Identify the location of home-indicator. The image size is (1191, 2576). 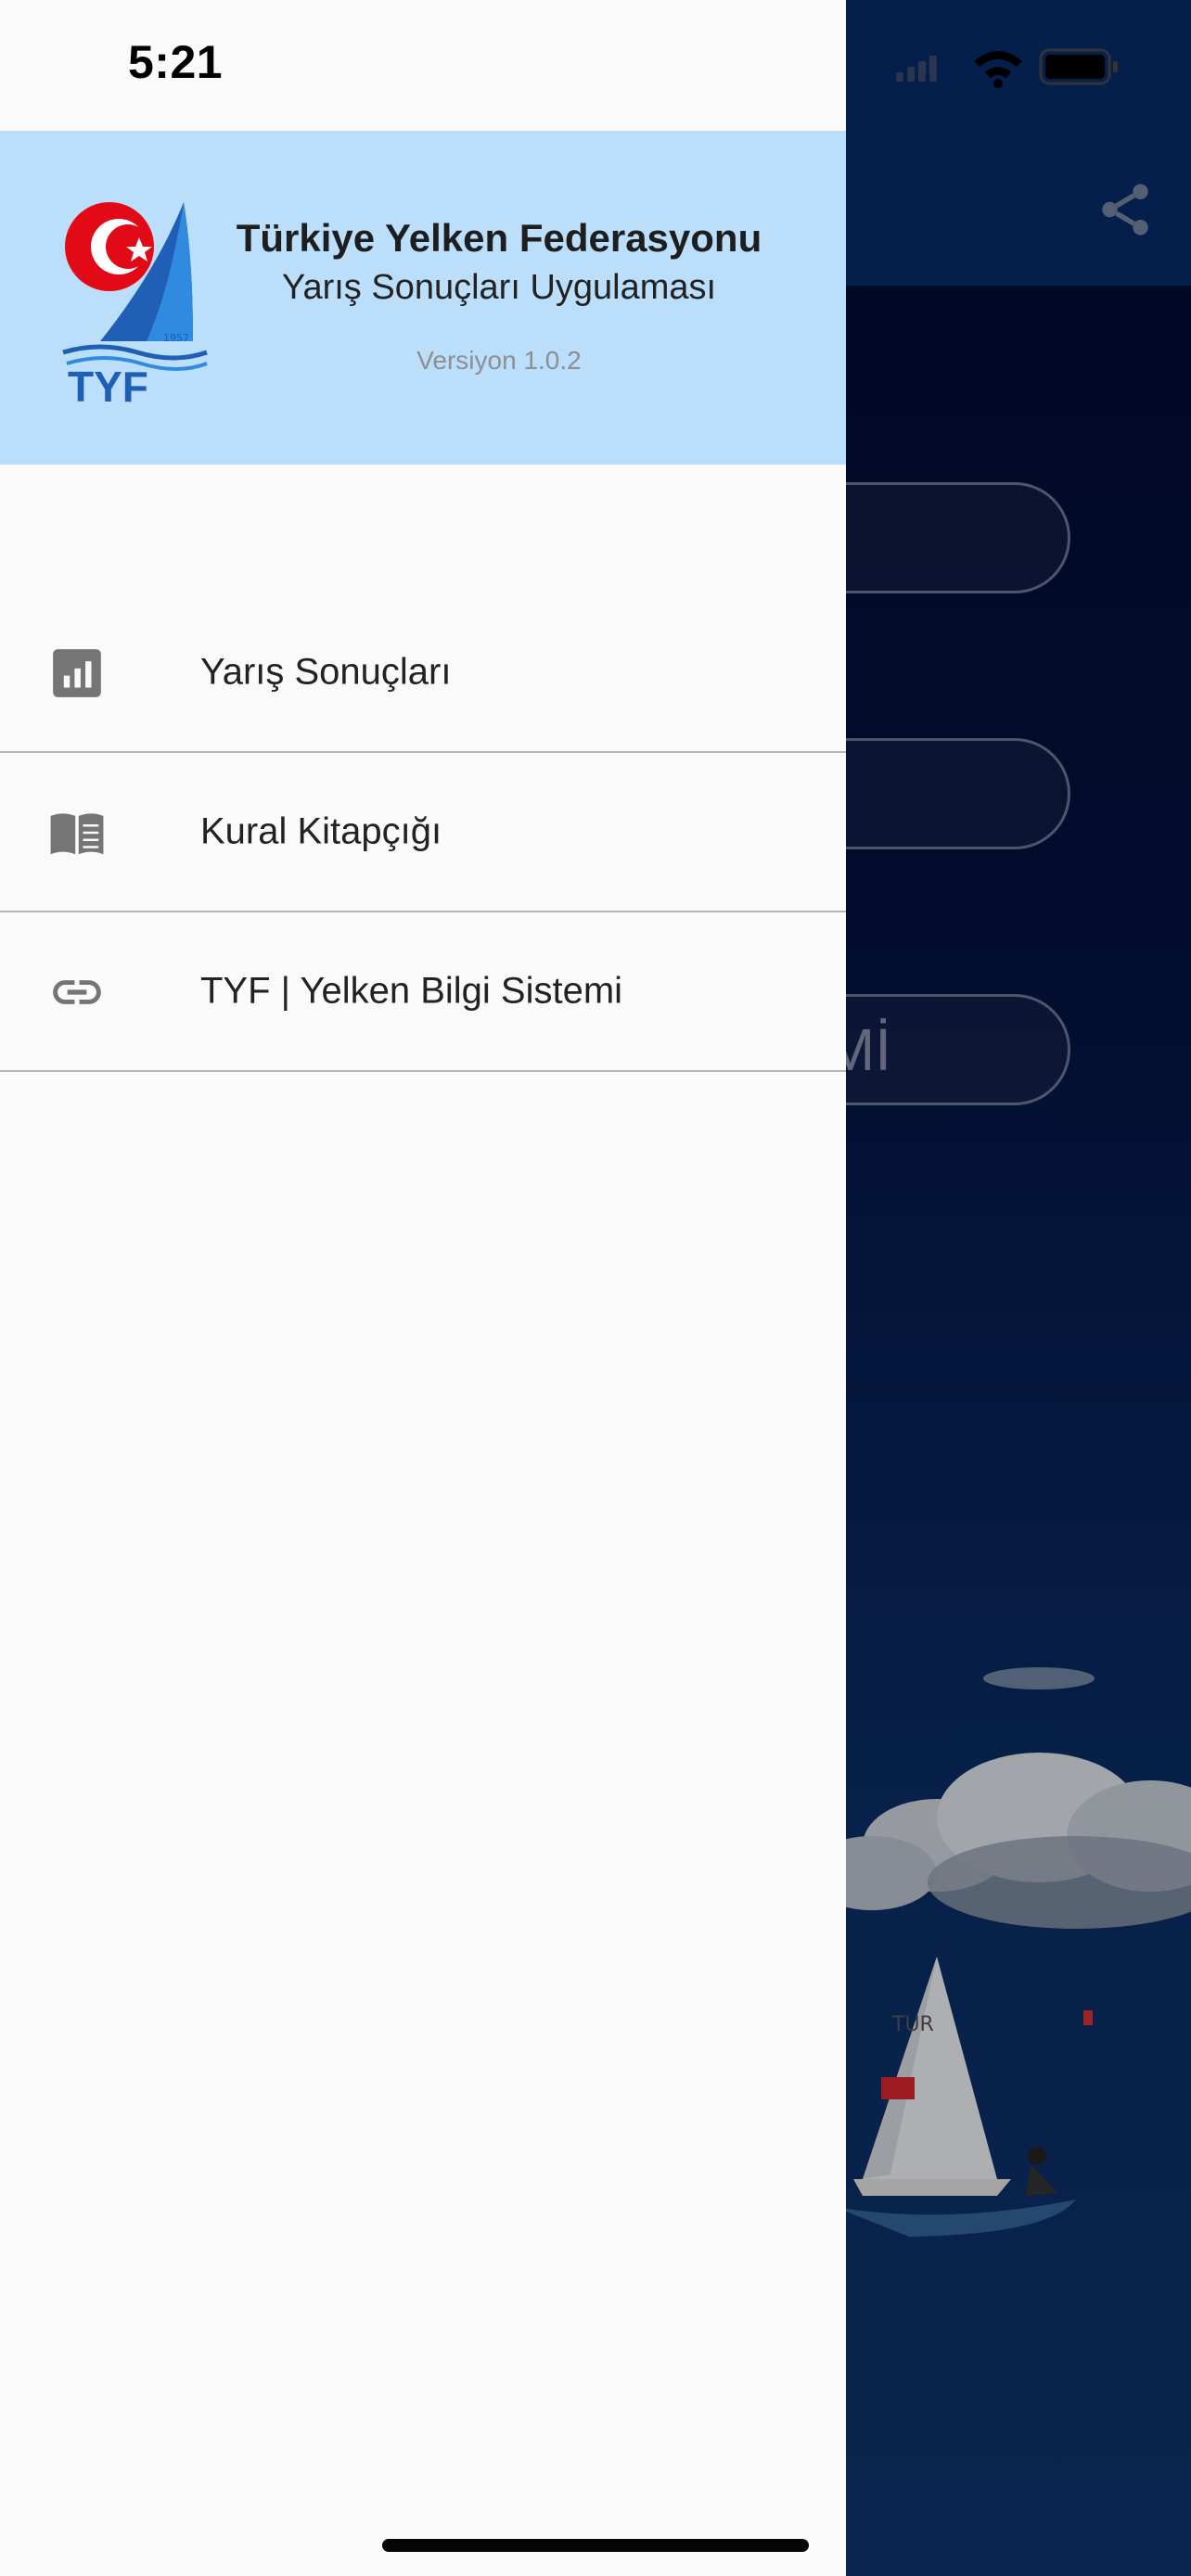
(595, 2545).